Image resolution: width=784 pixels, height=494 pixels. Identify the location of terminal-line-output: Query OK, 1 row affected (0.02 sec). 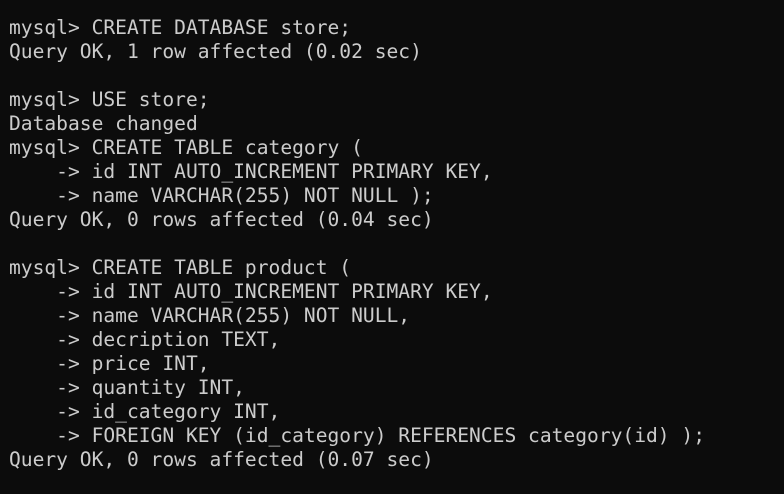
(215, 51).